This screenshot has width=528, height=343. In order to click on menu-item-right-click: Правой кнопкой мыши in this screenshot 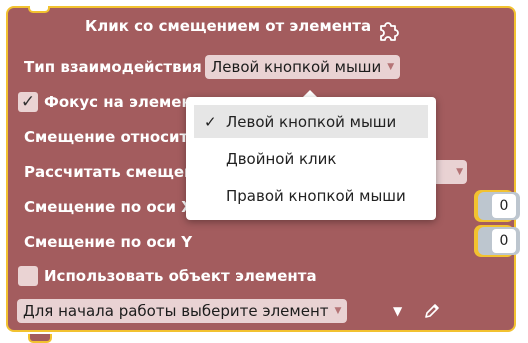, I will do `click(311, 195)`.